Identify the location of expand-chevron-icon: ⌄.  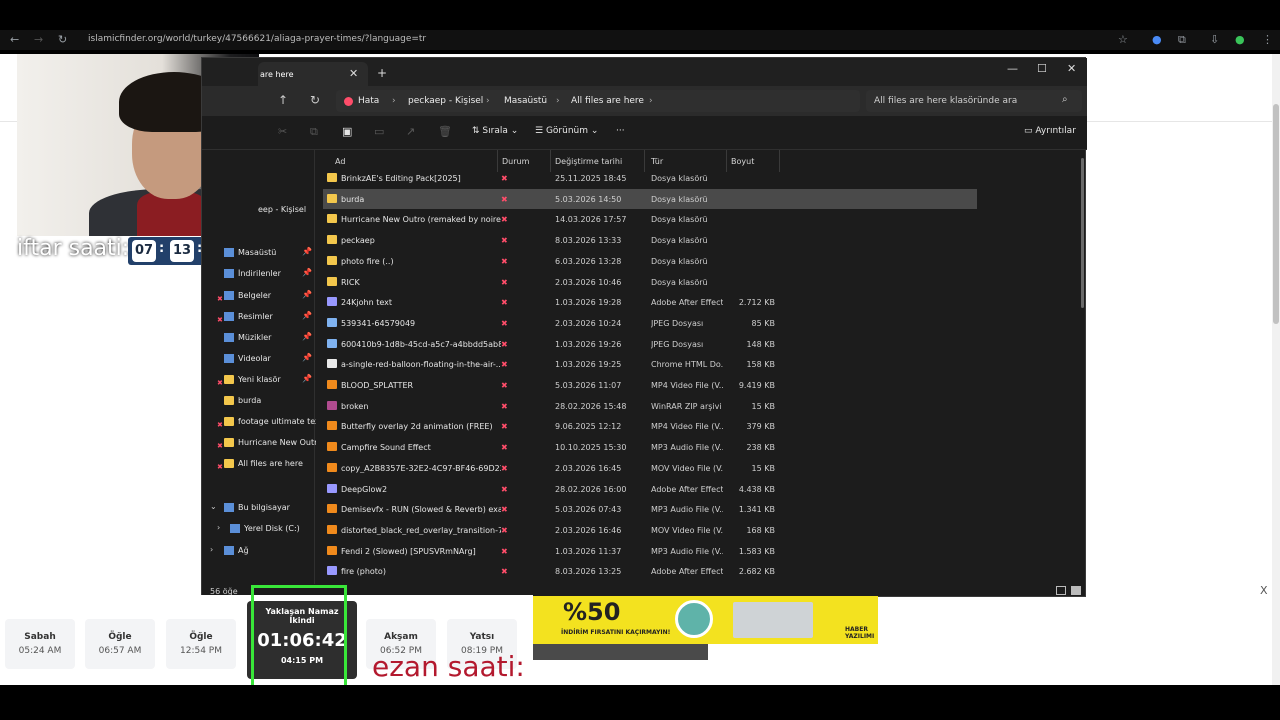
(213, 506).